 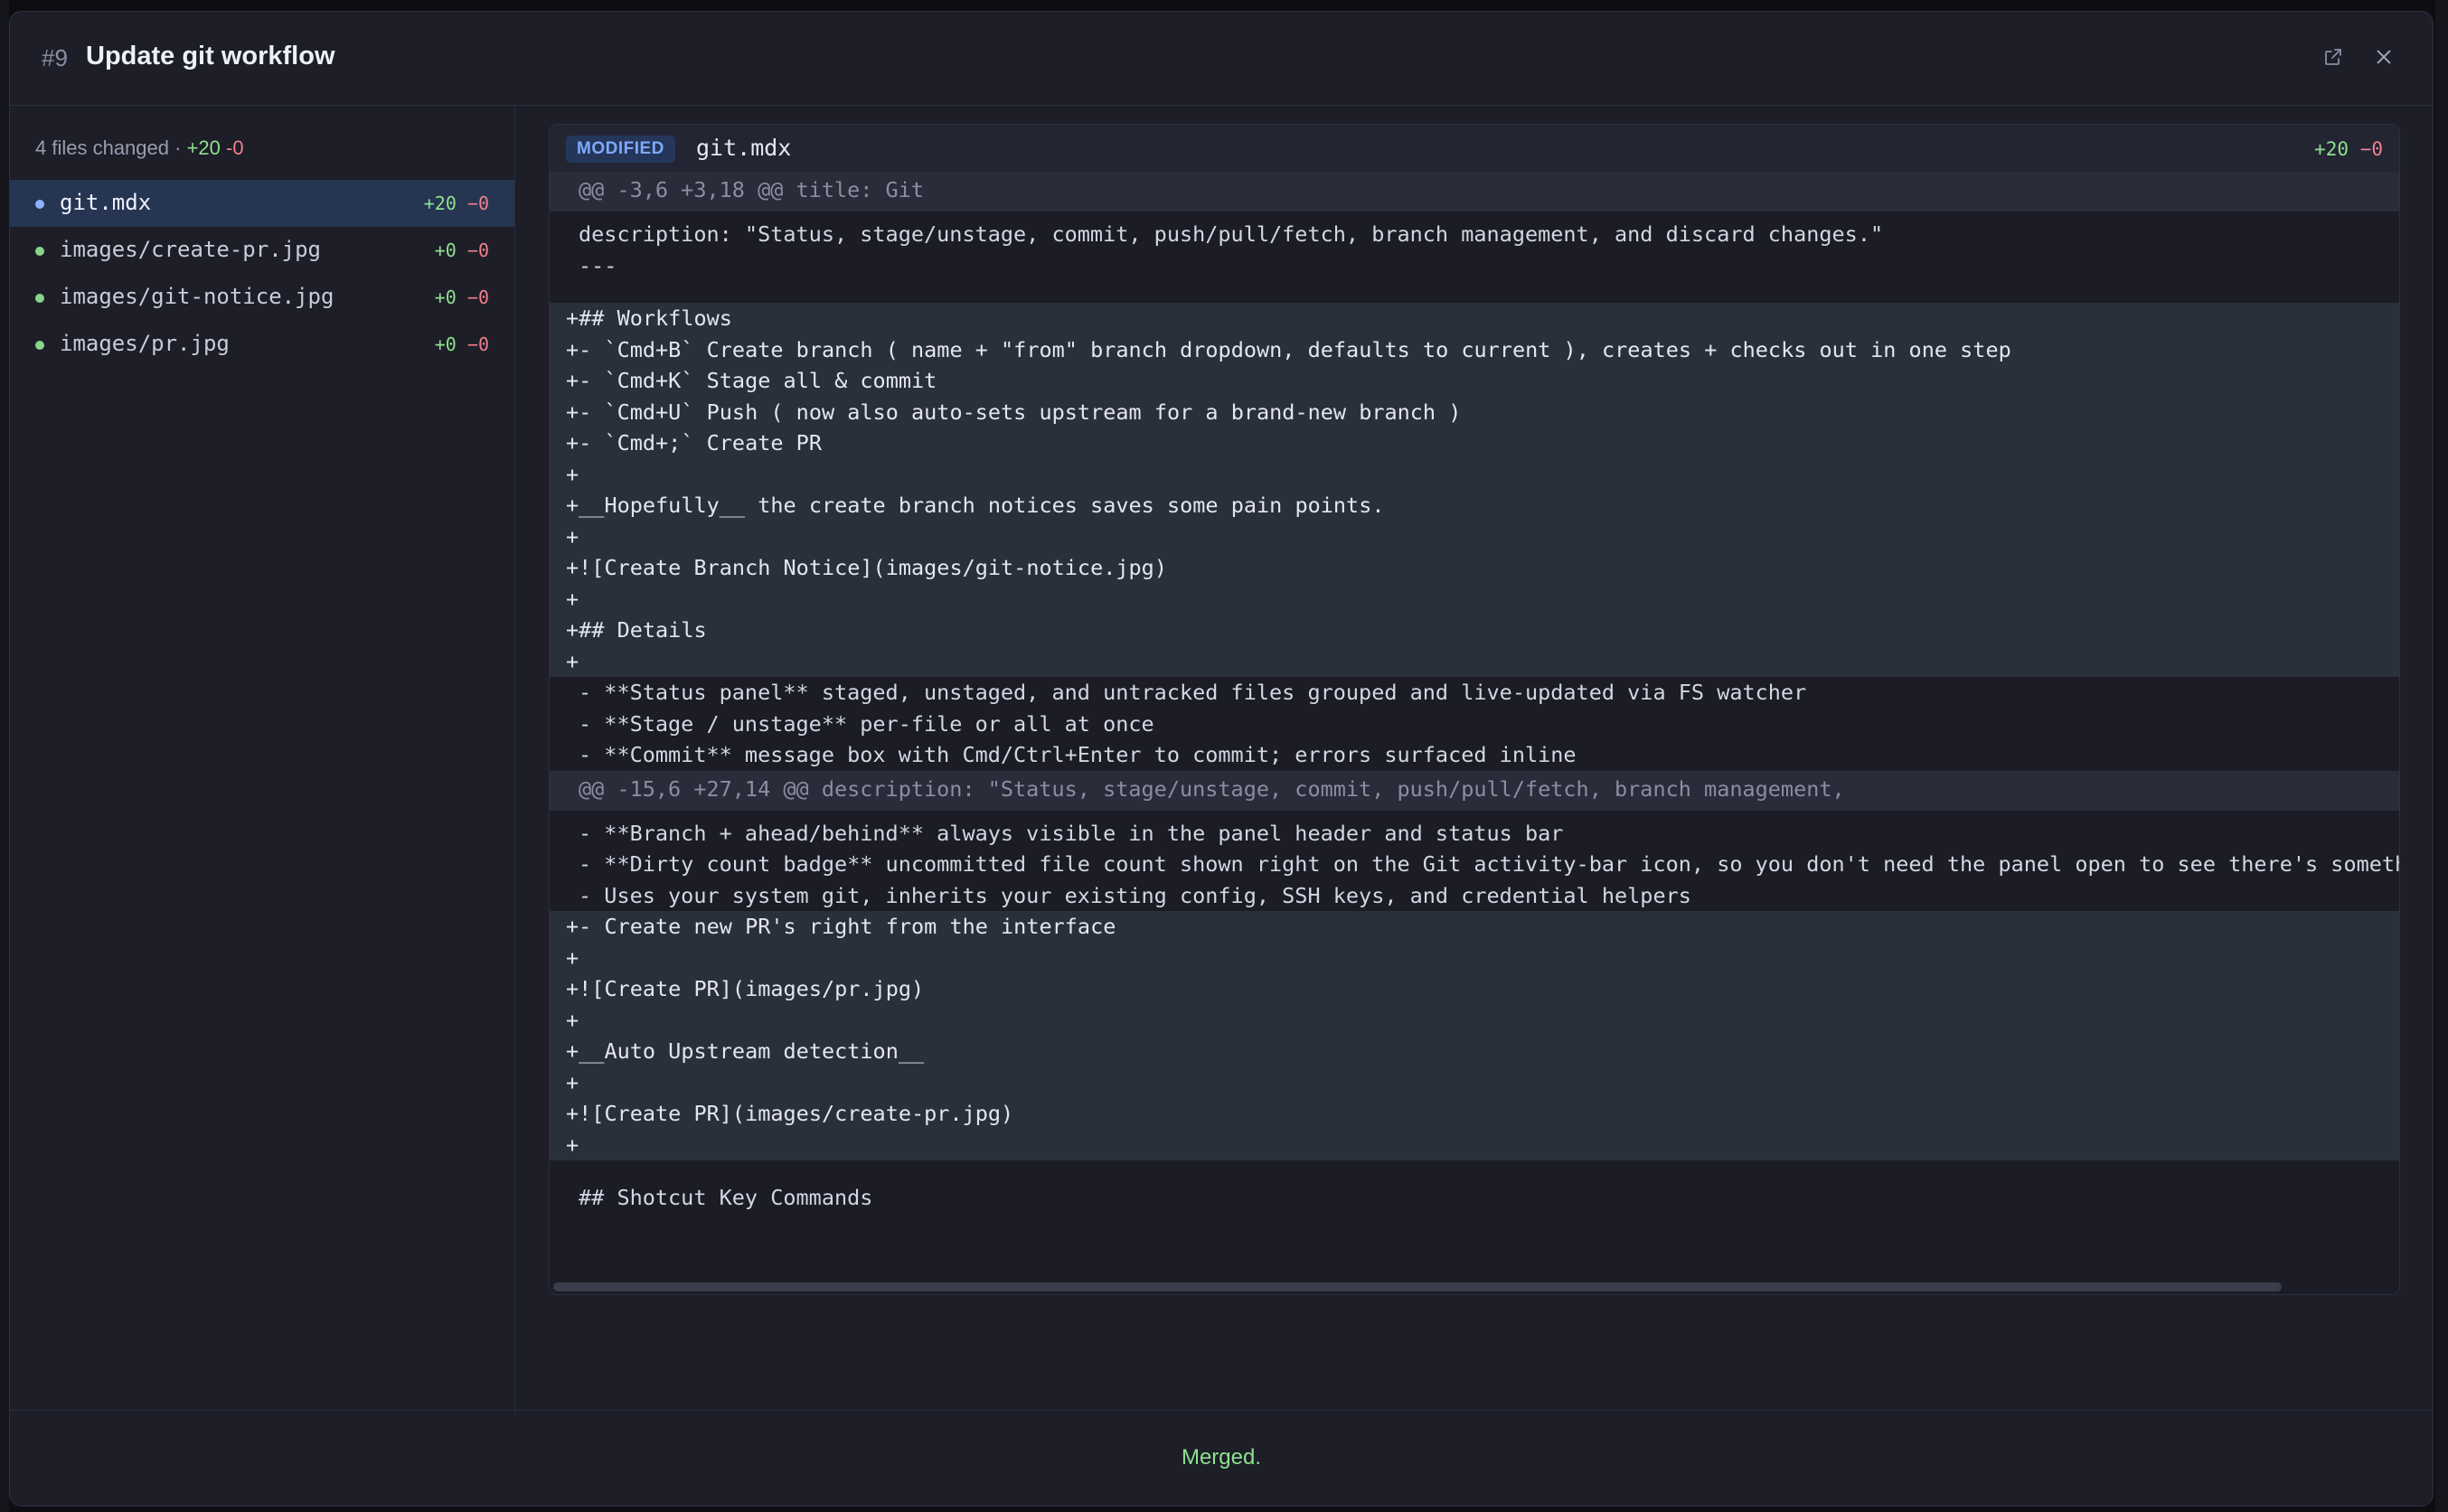 I want to click on close-icon, so click(x=2384, y=57).